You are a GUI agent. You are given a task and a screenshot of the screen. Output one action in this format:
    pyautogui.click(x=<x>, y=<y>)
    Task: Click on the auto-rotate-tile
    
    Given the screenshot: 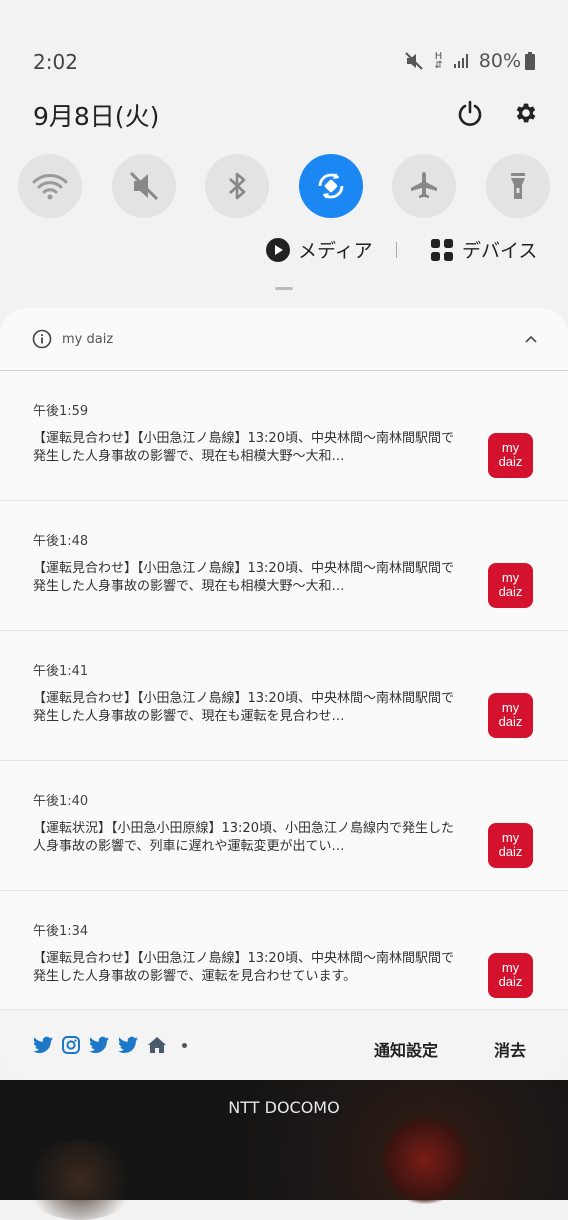 What is the action you would take?
    pyautogui.click(x=330, y=186)
    